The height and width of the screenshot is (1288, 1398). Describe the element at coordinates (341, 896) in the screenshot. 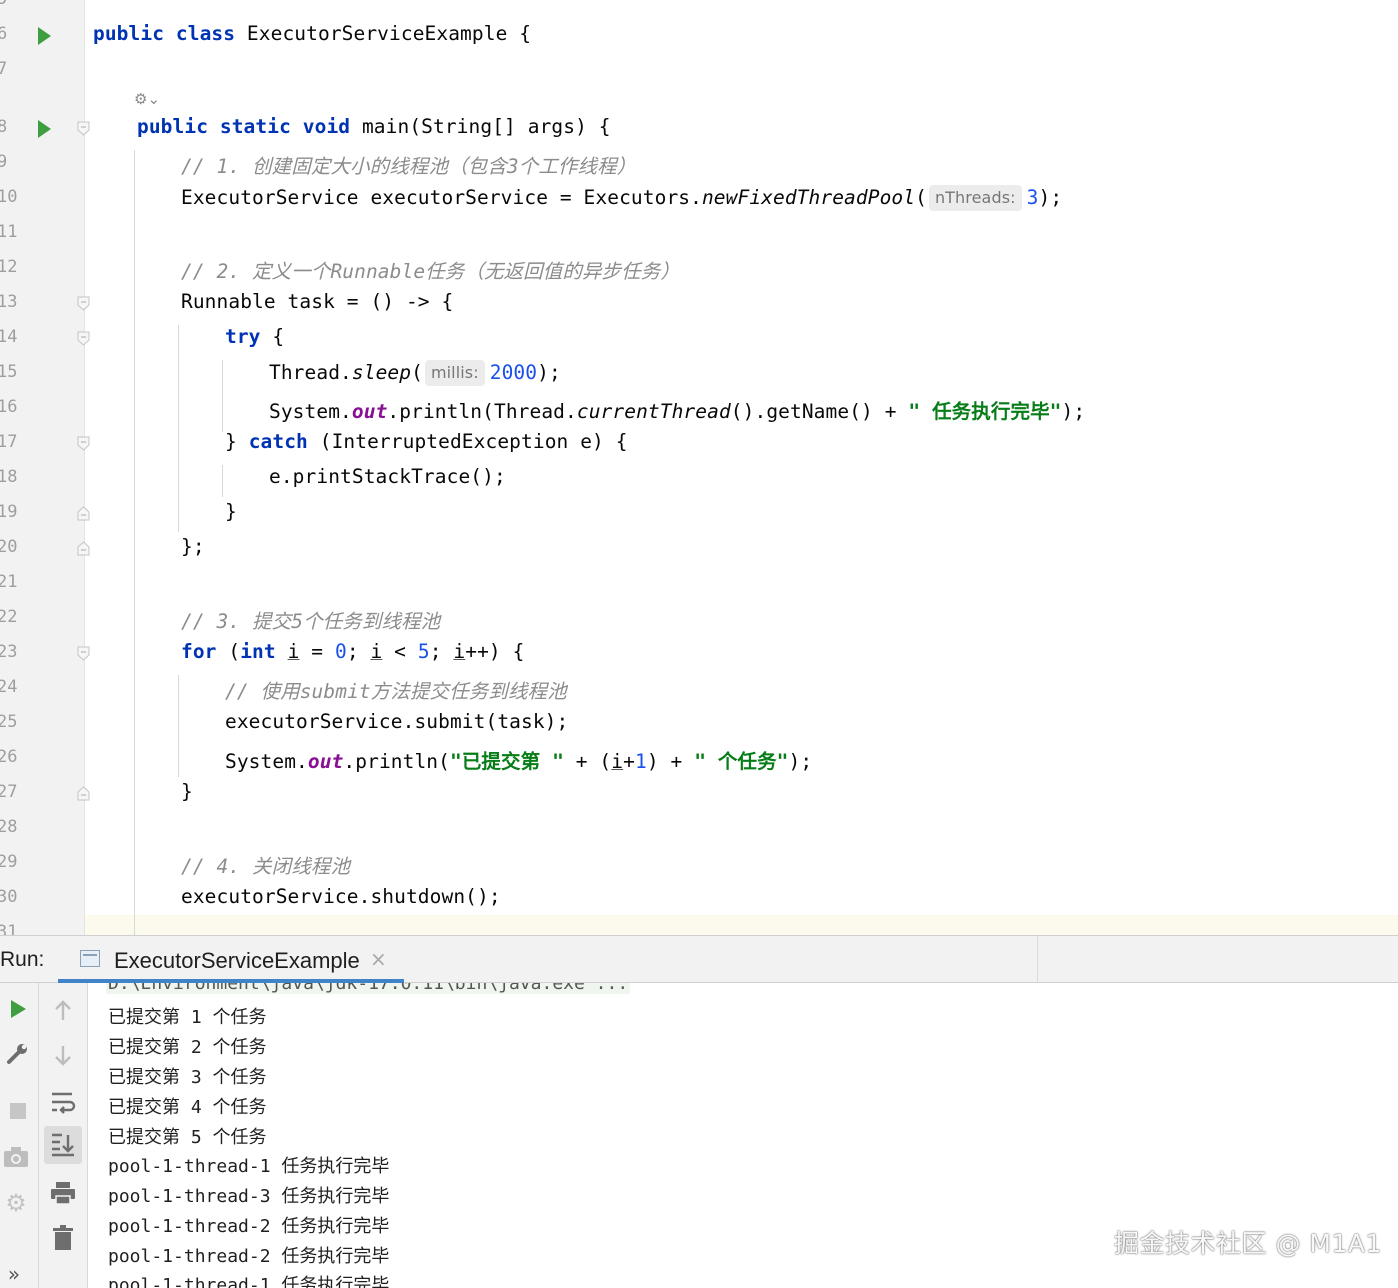

I see `code-text: executorService.shutdown();` at that location.